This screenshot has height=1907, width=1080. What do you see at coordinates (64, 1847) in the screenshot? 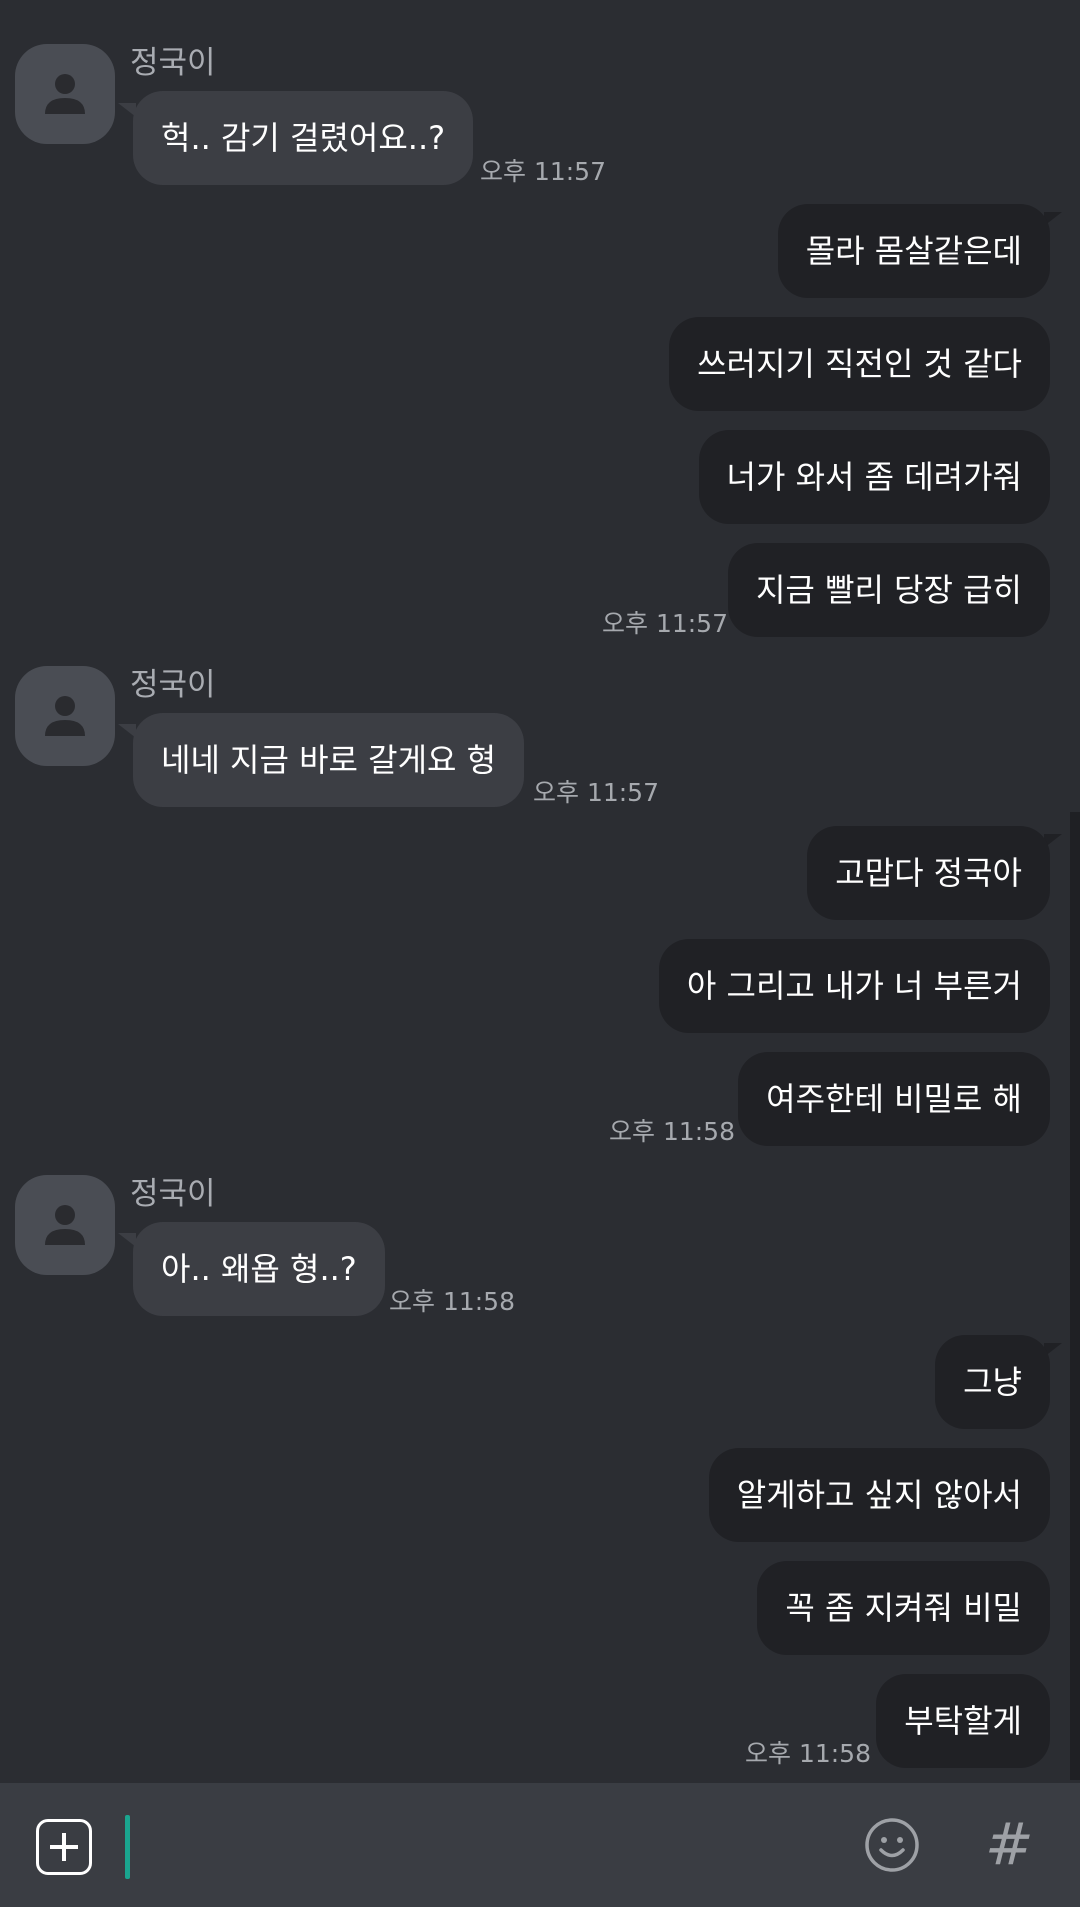
I see `plus-square-icon` at bounding box center [64, 1847].